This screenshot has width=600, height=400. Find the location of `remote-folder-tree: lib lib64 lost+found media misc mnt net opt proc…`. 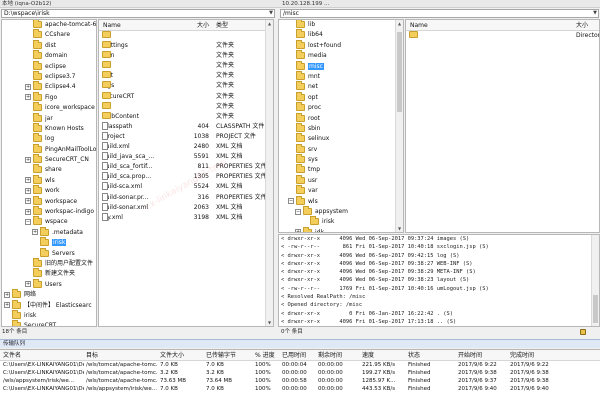

remote-folder-tree: lib lib64 lost+found media misc mnt net opt proc… is located at coordinates (341, 126).